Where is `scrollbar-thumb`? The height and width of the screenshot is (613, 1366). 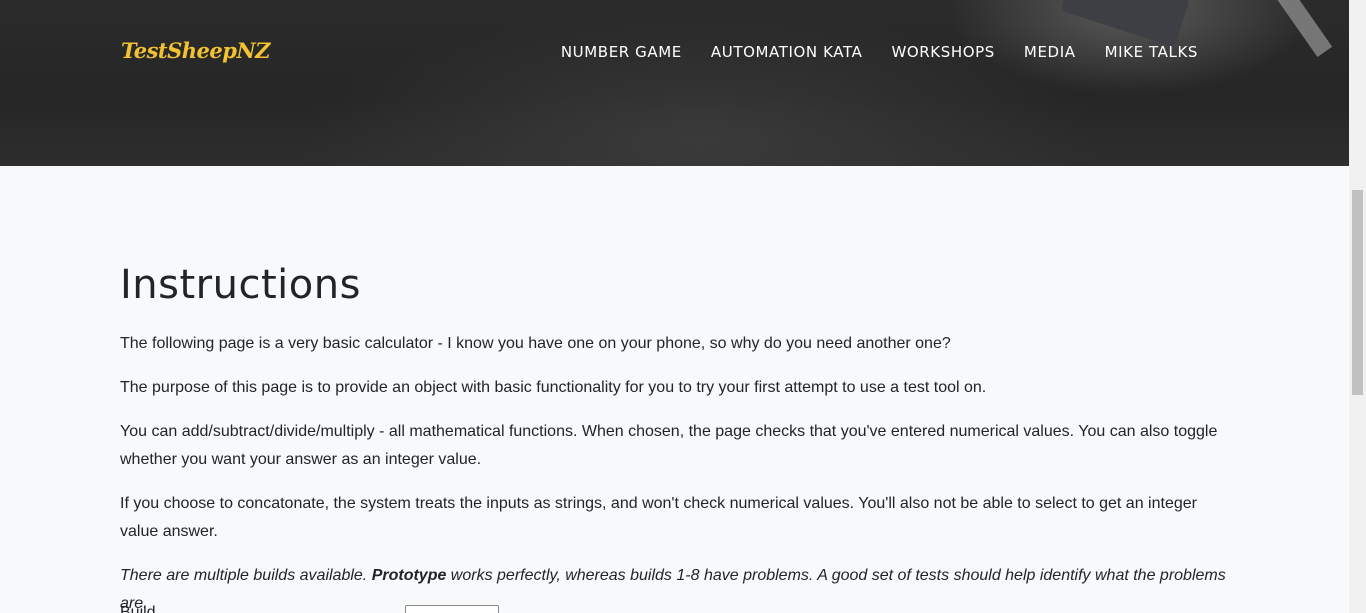
scrollbar-thumb is located at coordinates (1357, 292).